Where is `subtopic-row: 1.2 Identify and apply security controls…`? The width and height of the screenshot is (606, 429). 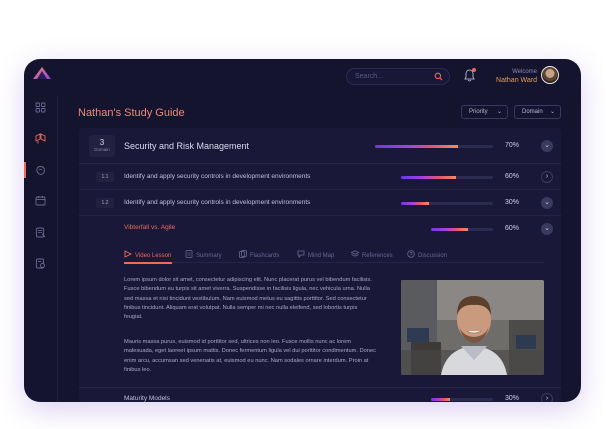
subtopic-row: 1.2 Identify and apply security controls… is located at coordinates (320, 203).